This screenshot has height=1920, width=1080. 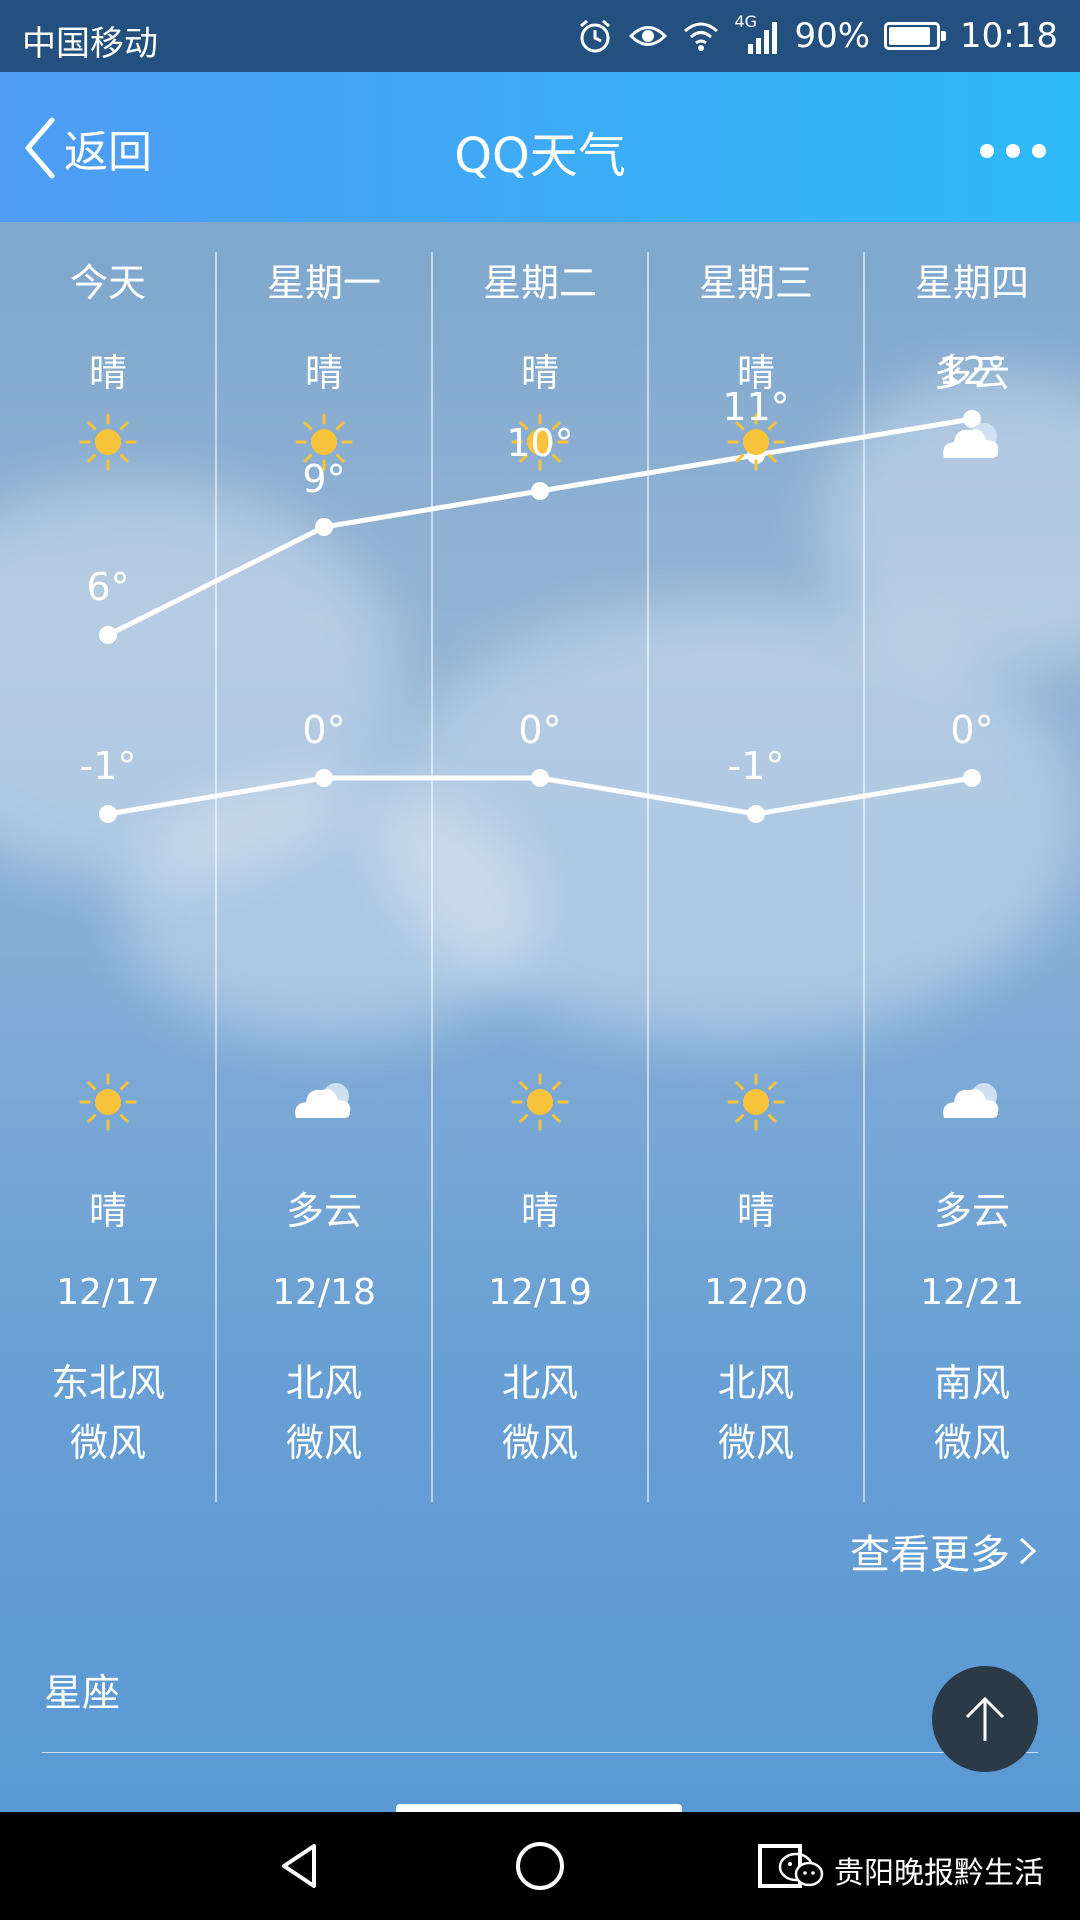 What do you see at coordinates (540, 1752) in the screenshot?
I see `section-divider` at bounding box center [540, 1752].